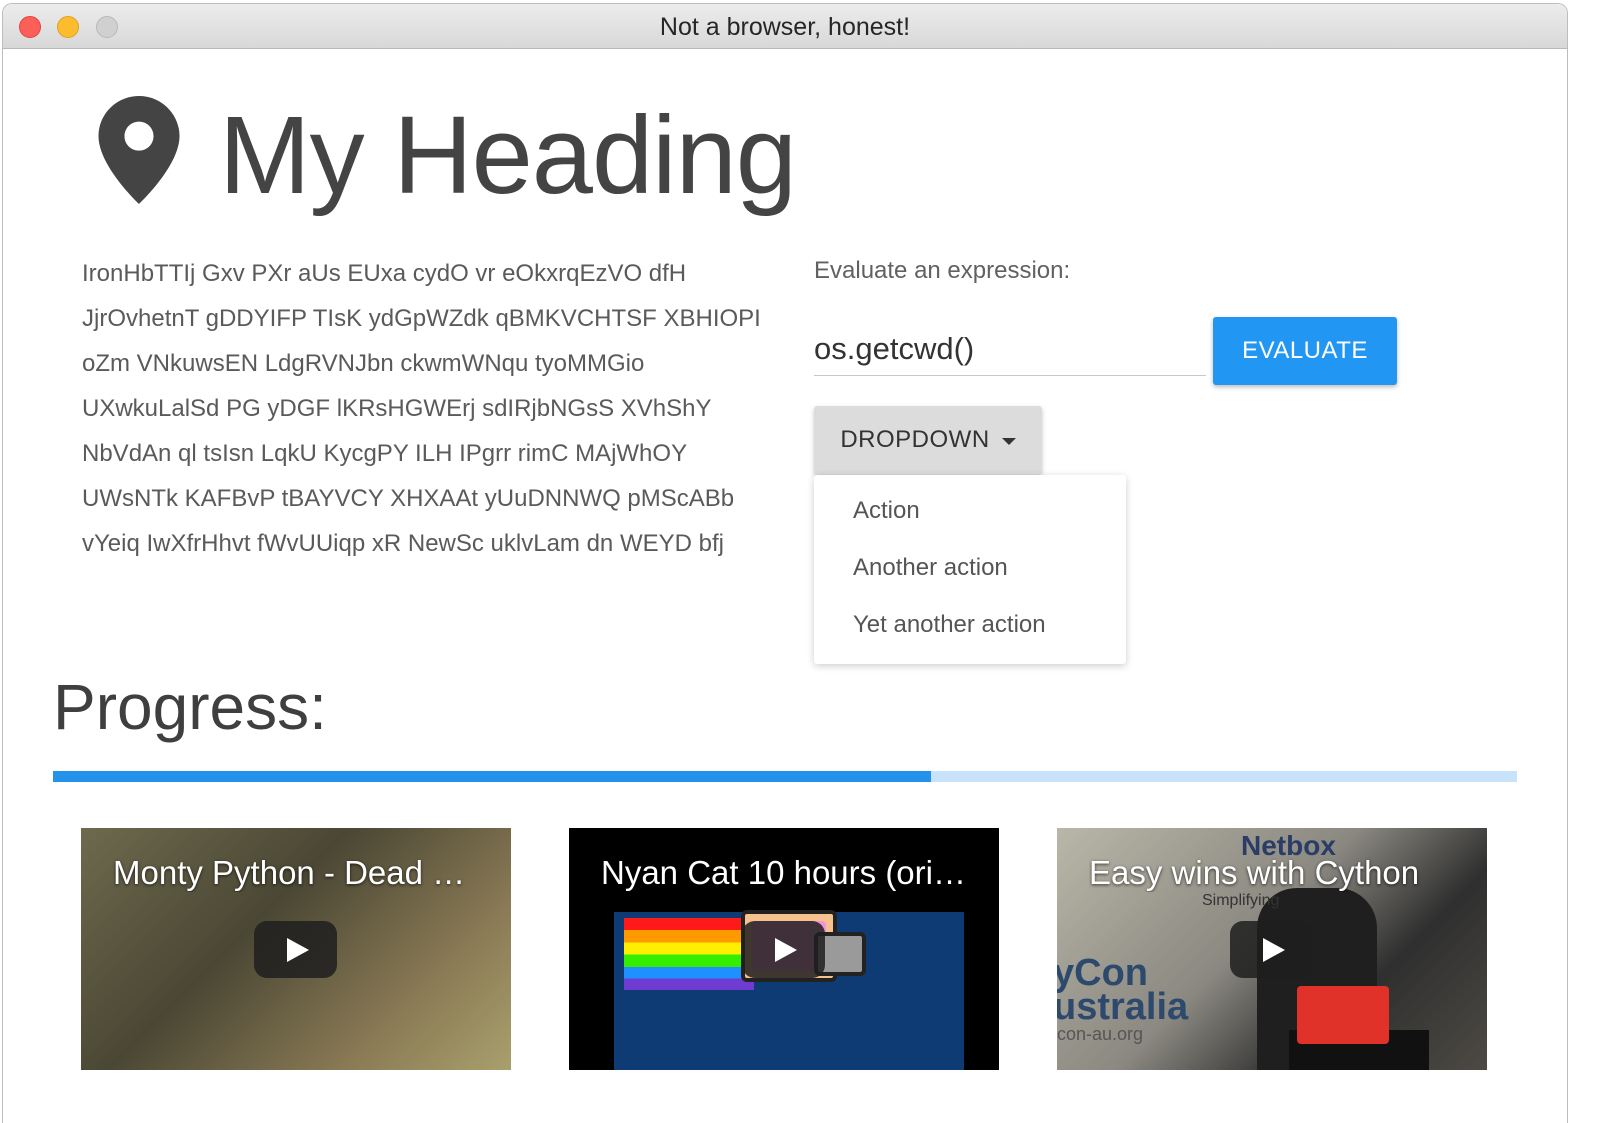 The height and width of the screenshot is (1123, 1606). Describe the element at coordinates (1343, 1015) in the screenshot. I see `laptop` at that location.